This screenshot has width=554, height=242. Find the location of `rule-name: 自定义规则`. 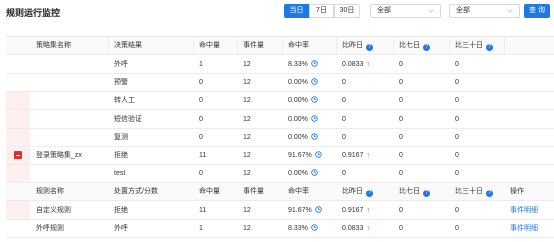

rule-name: 自定义规则 is located at coordinates (53, 210).